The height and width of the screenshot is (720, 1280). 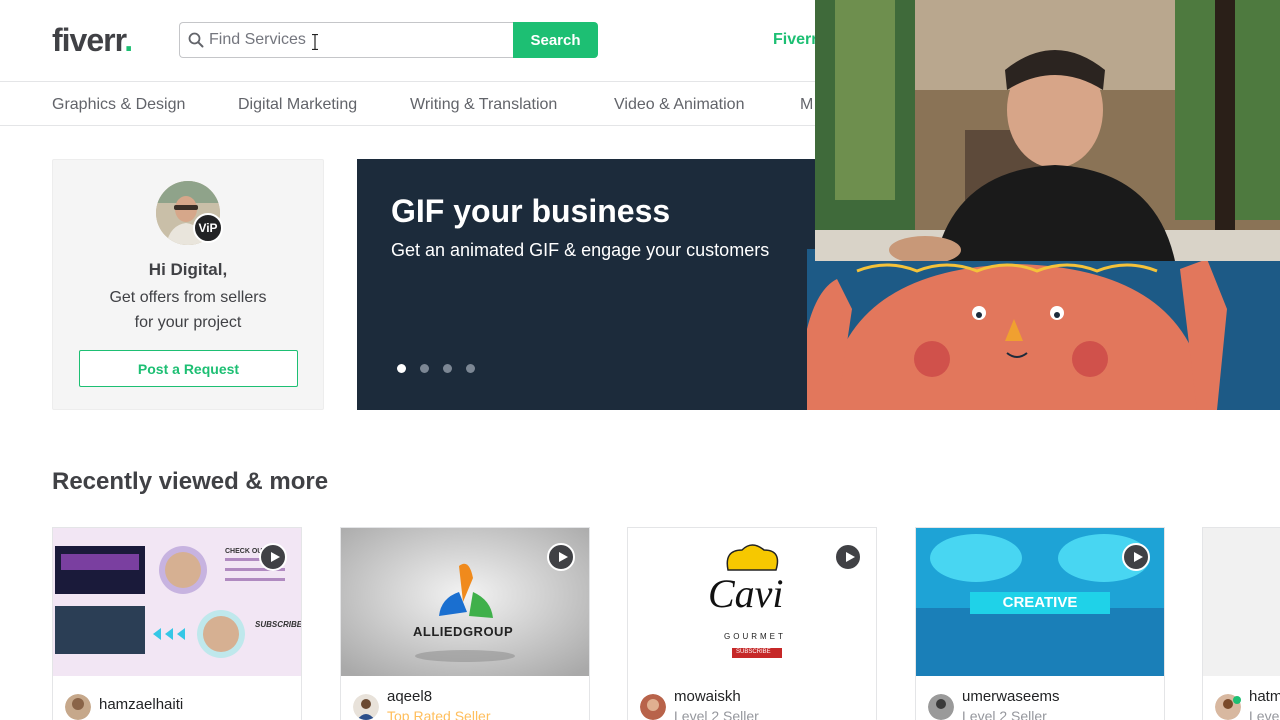 What do you see at coordinates (315, 42) in the screenshot?
I see `text-cursor-icon` at bounding box center [315, 42].